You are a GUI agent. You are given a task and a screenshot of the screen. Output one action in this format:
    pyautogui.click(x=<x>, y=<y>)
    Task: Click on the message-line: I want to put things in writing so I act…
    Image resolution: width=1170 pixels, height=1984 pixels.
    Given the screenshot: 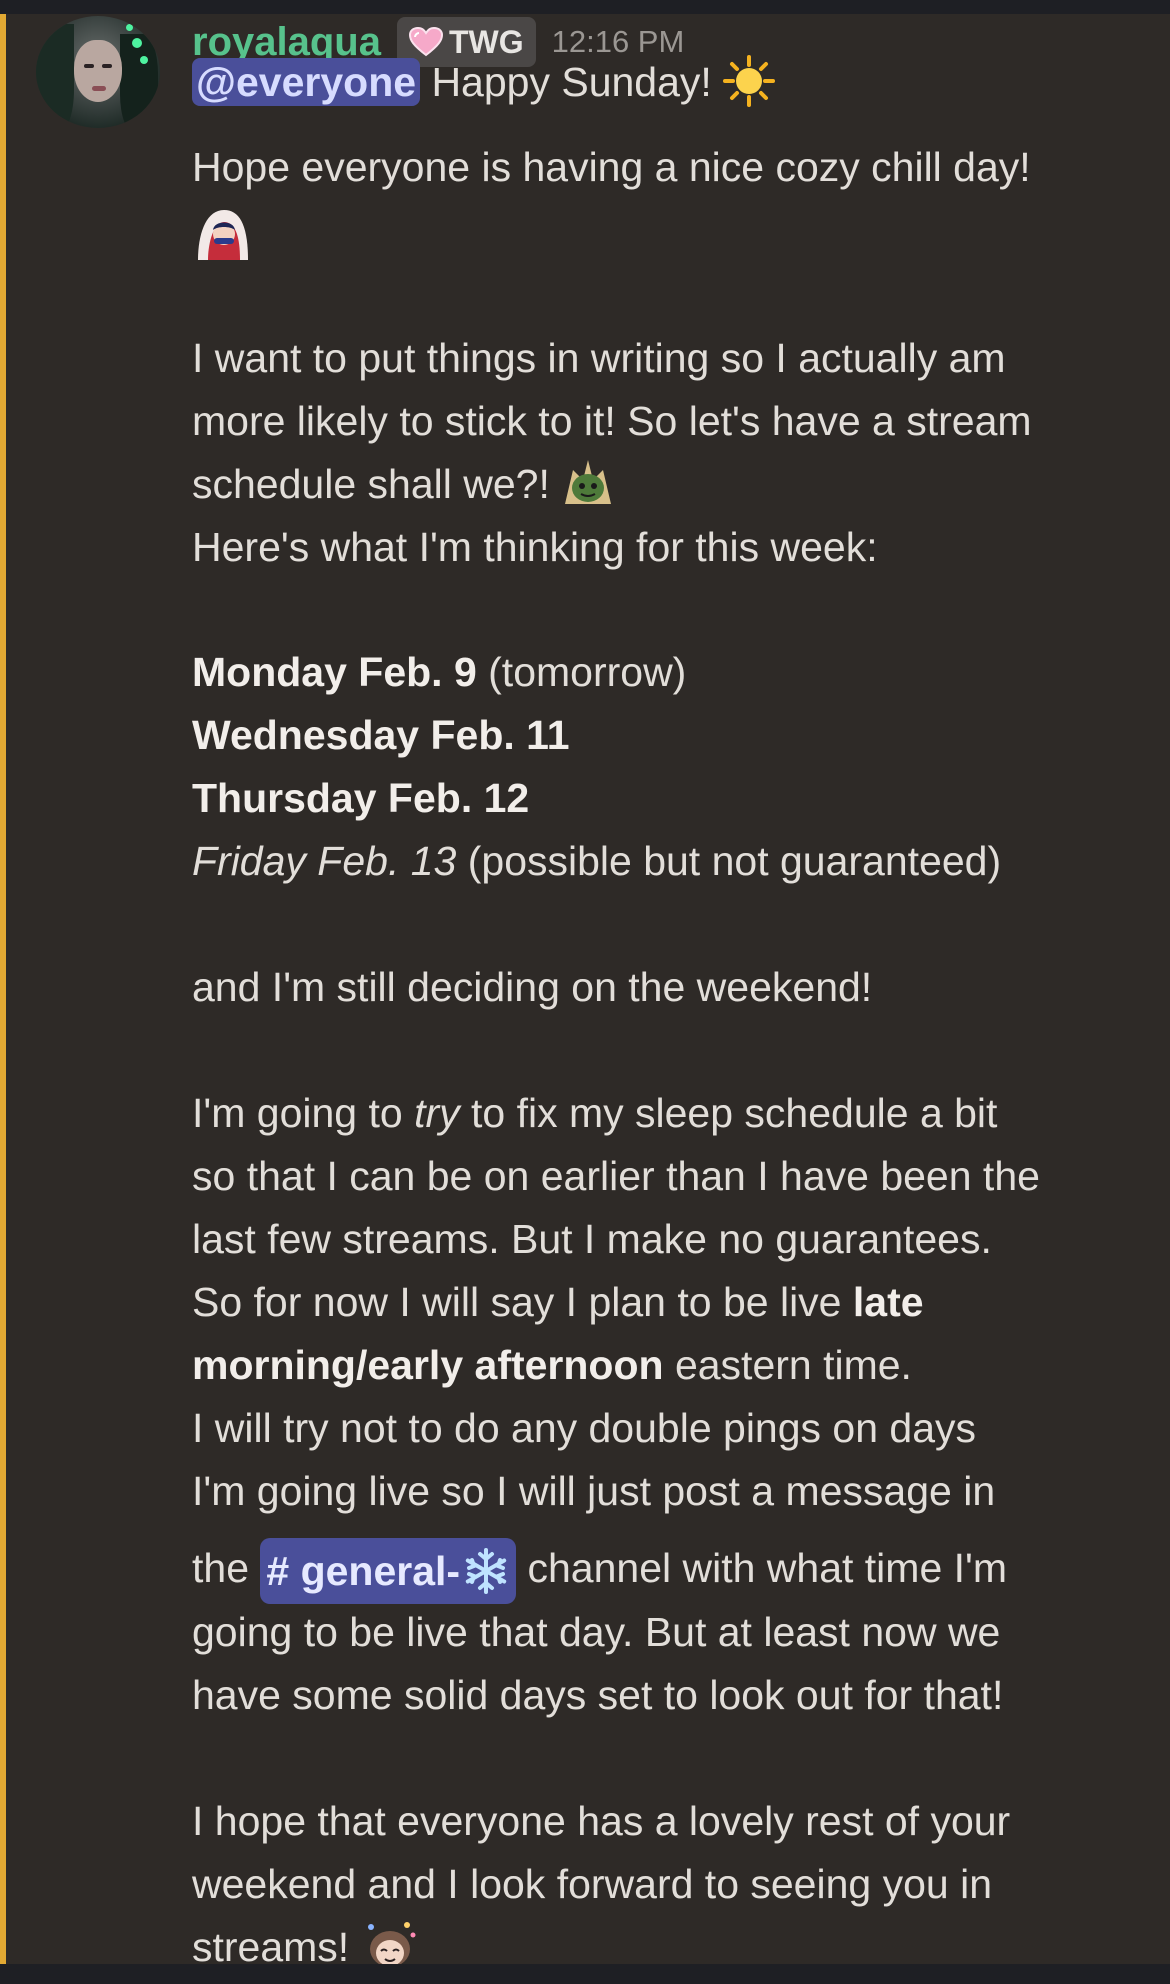 What is the action you would take?
    pyautogui.click(x=599, y=358)
    